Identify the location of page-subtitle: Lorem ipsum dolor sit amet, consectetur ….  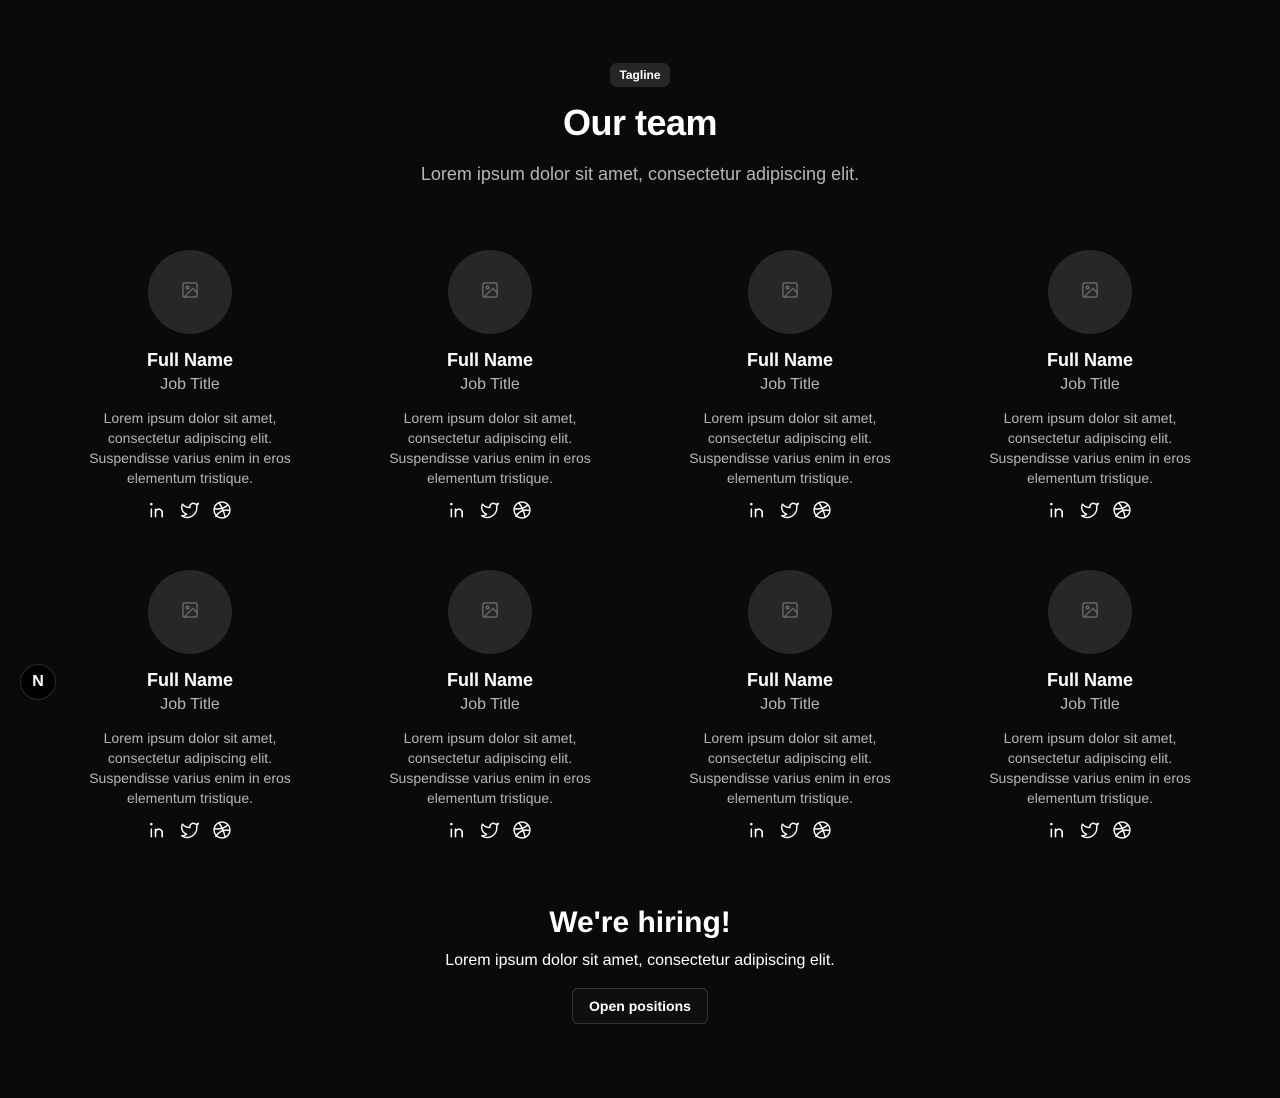
(640, 174).